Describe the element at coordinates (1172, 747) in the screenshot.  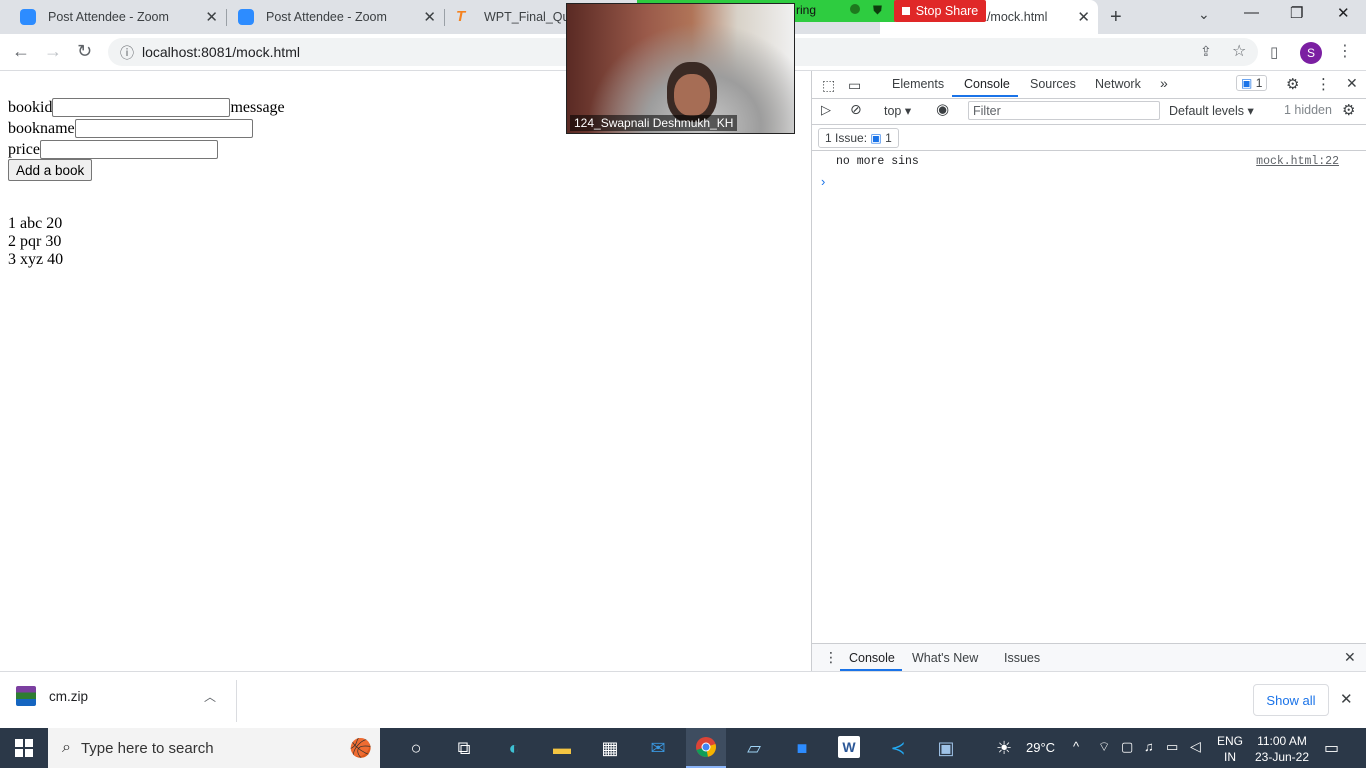
I see `battery-icon: ▭` at that location.